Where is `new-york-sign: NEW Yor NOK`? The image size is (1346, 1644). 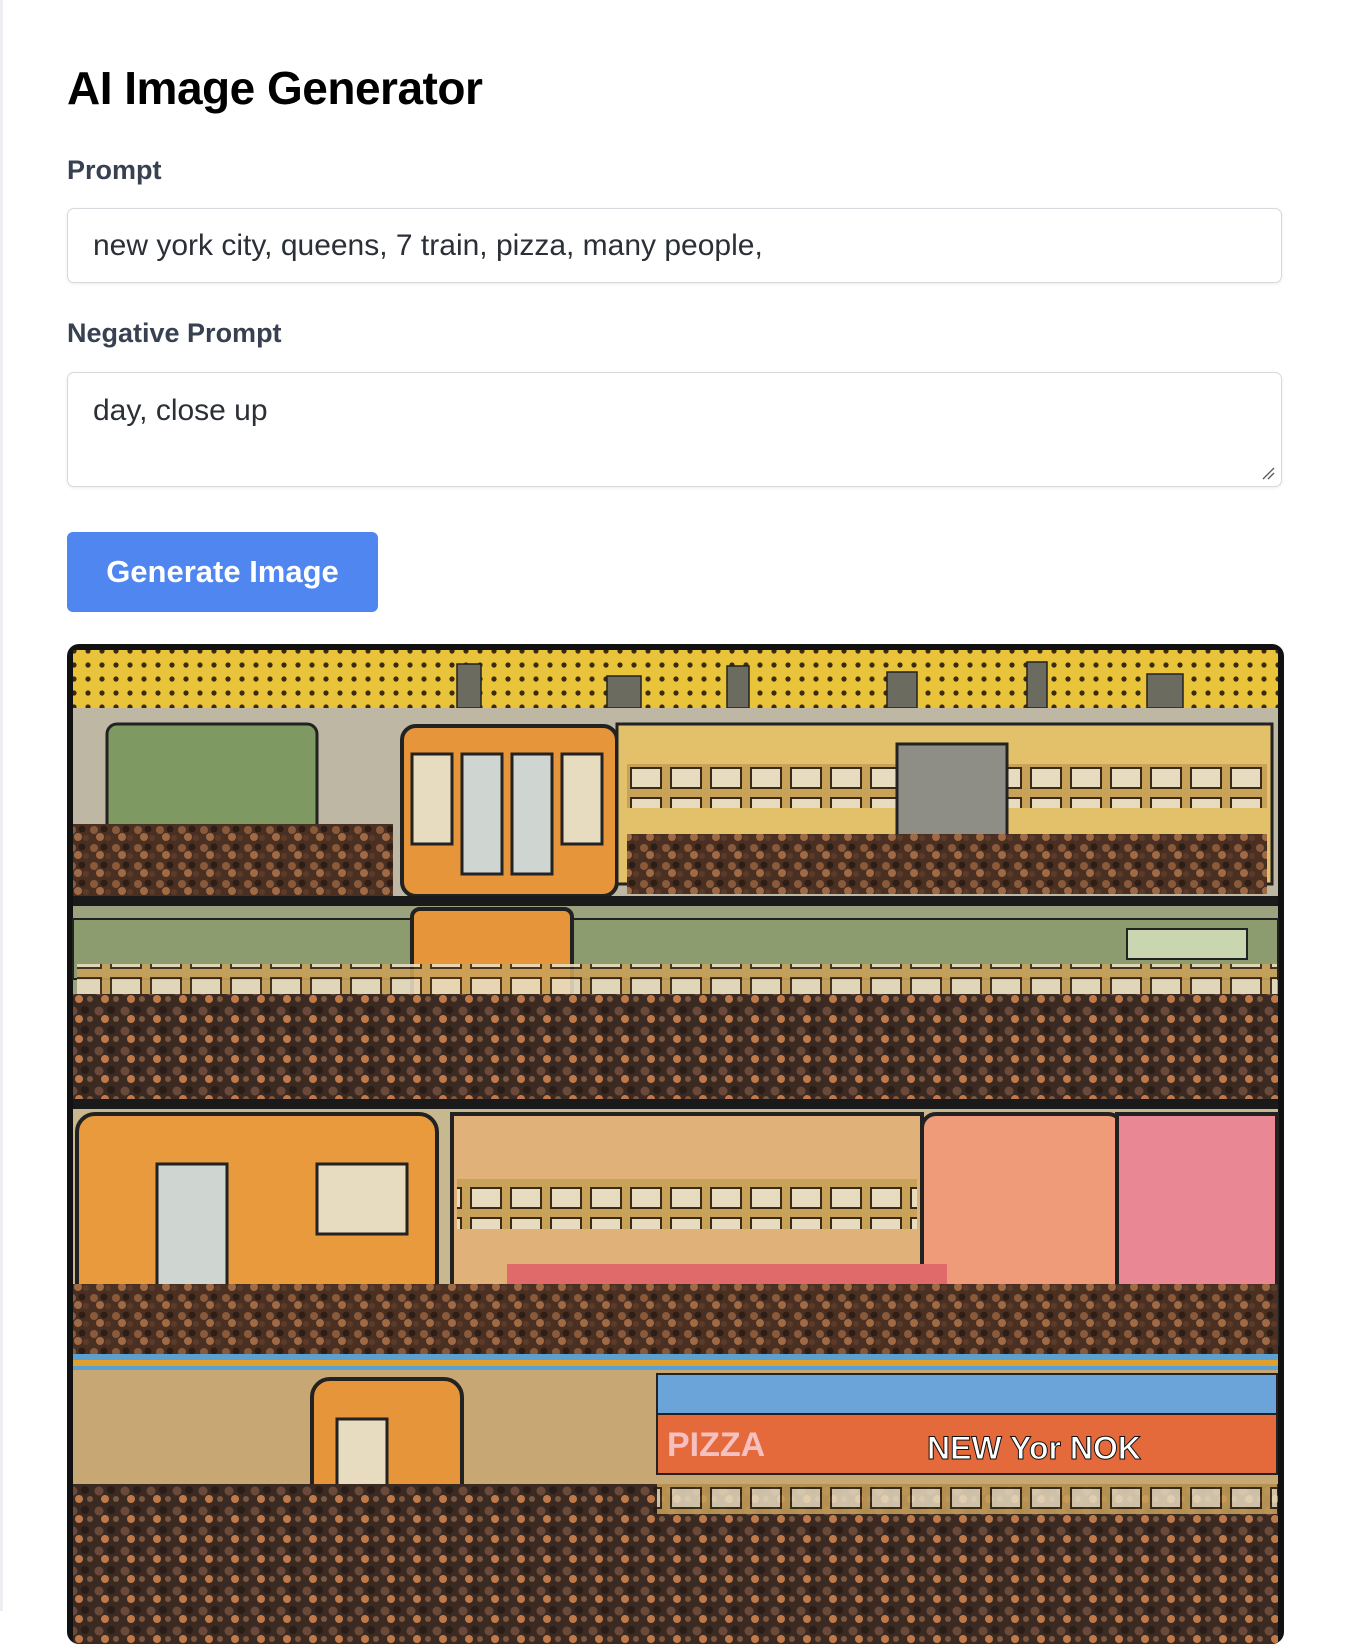
new-york-sign: NEW Yor NOK is located at coordinates (1034, 1448).